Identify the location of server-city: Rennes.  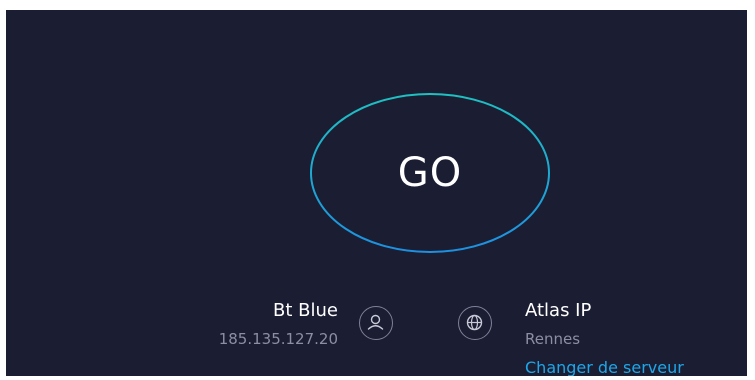
(553, 339).